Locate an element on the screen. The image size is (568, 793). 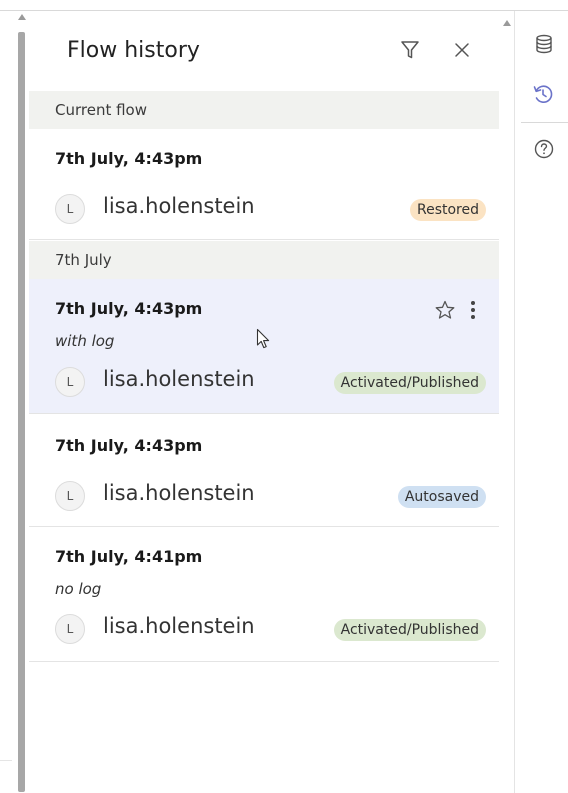
scrollbar-left is located at coordinates (21, 412).